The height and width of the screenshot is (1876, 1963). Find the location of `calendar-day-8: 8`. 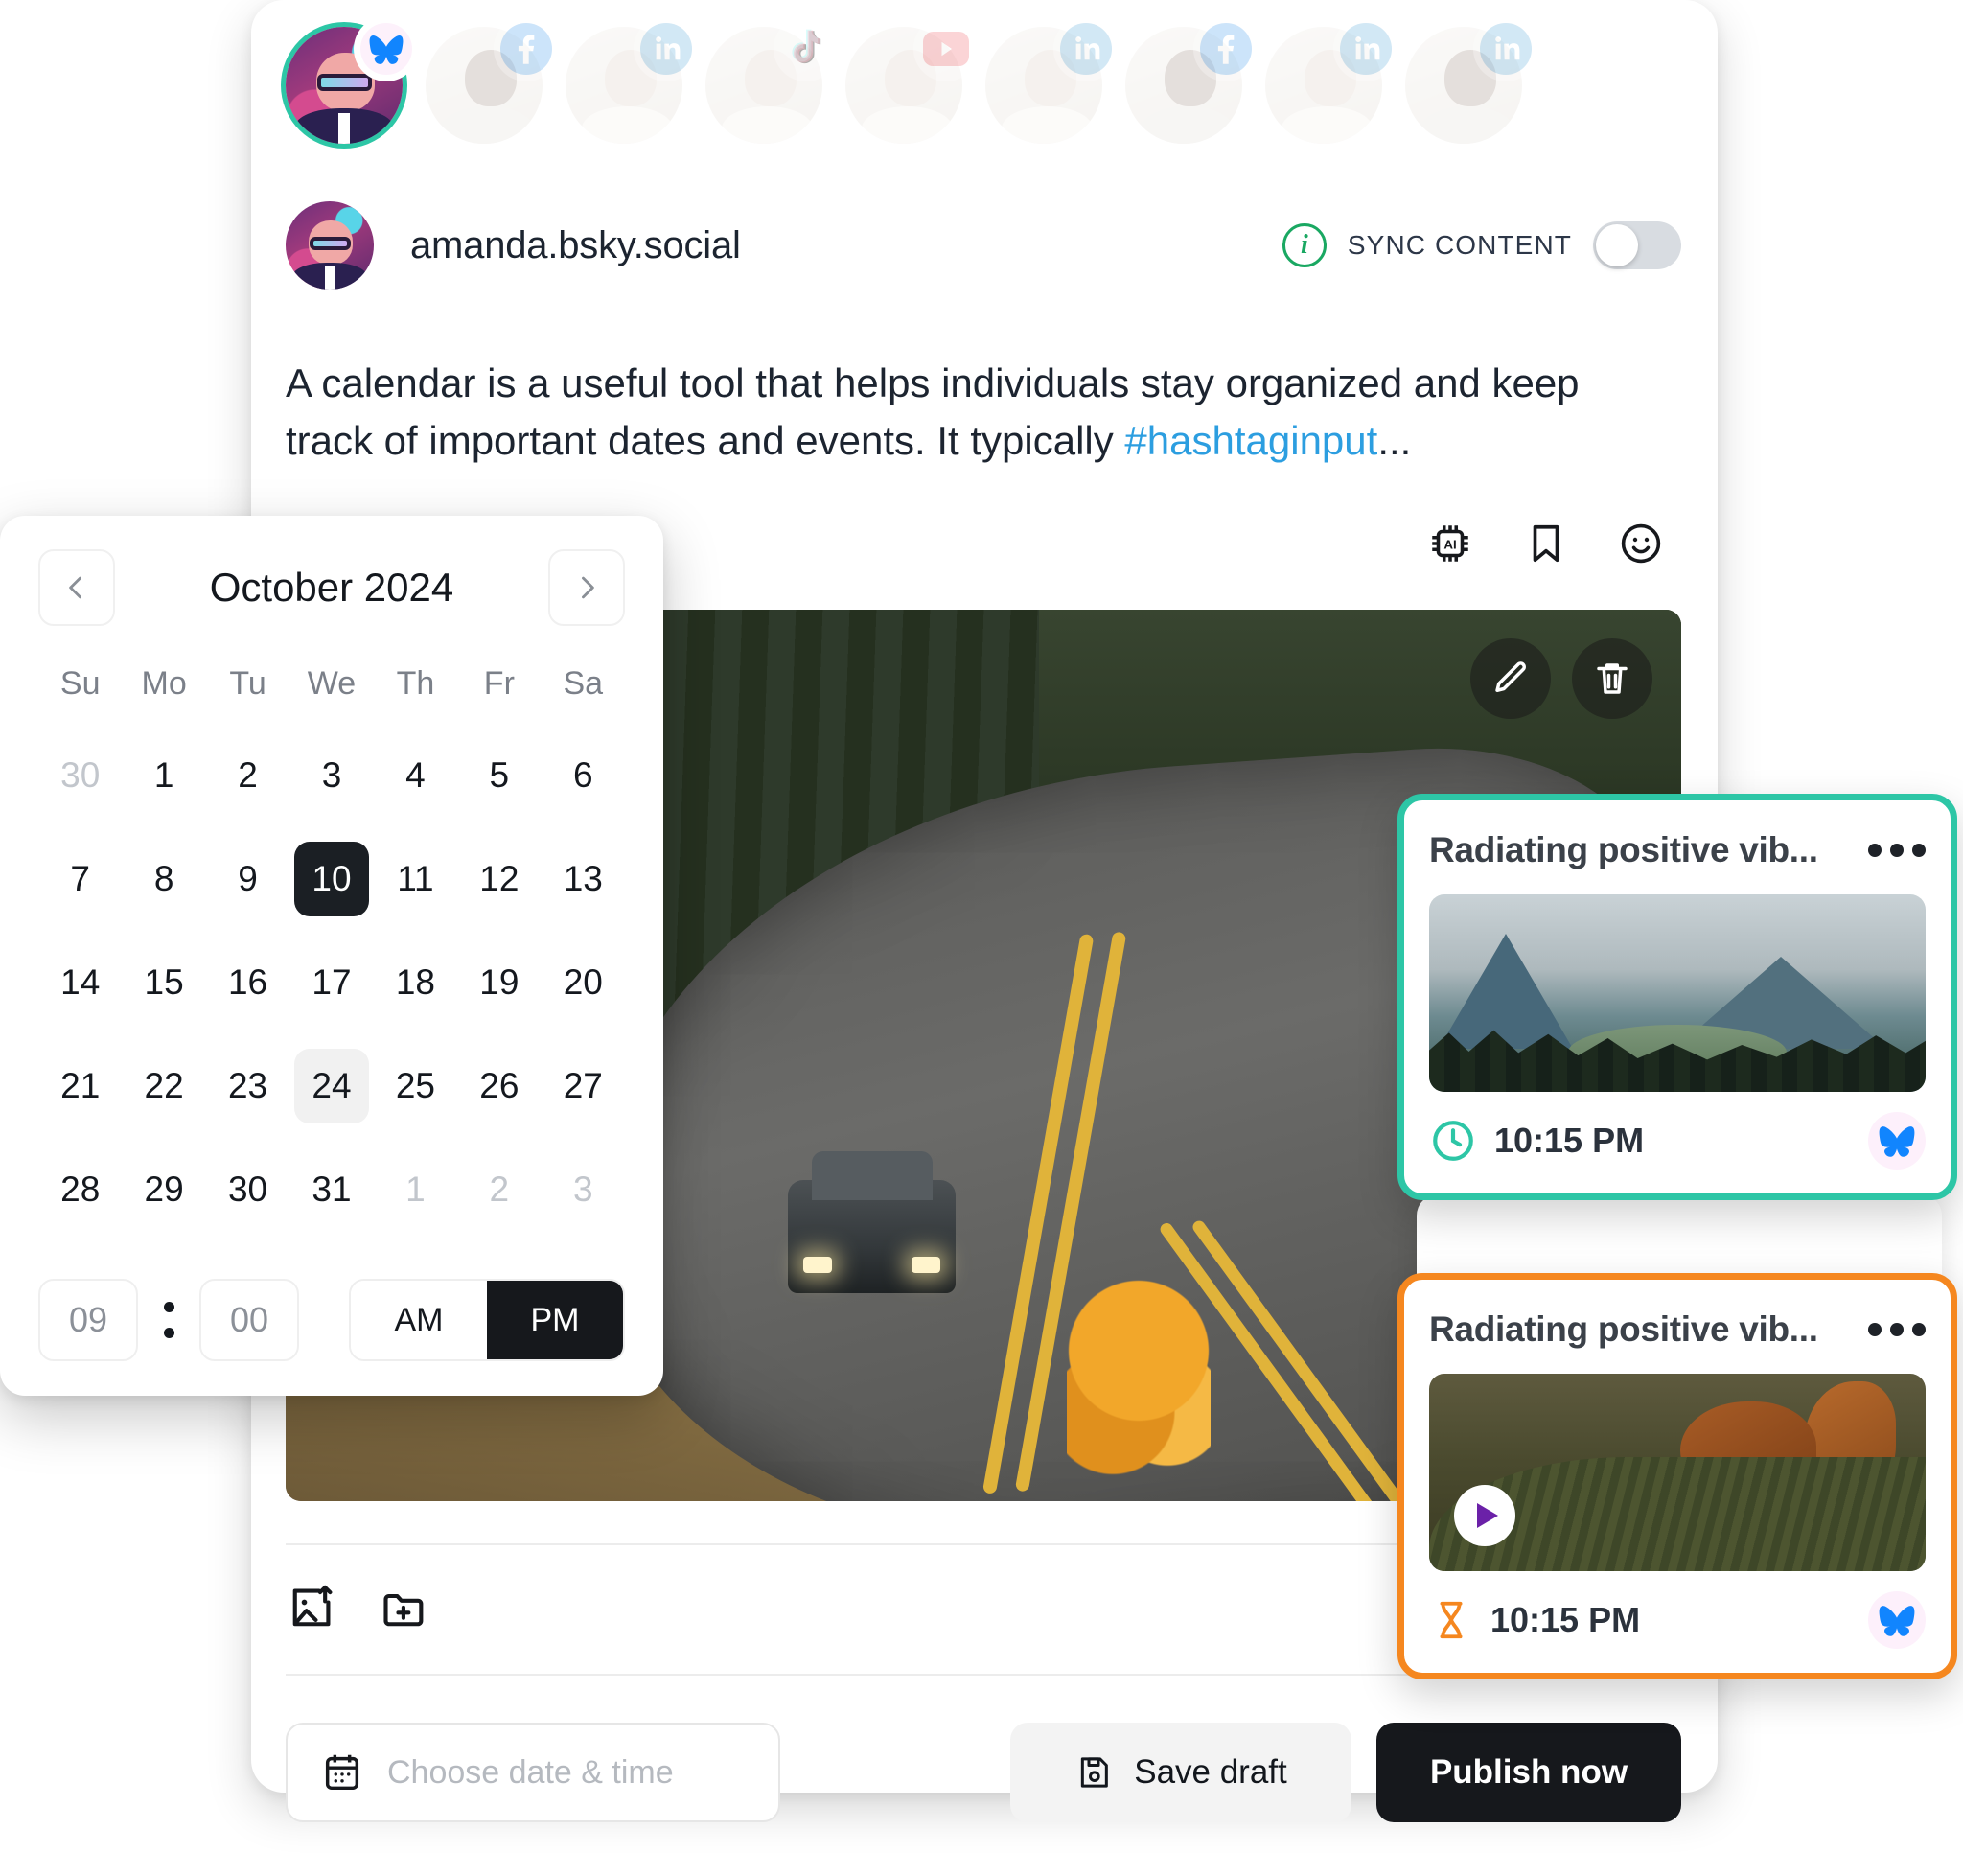

calendar-day-8: 8 is located at coordinates (163, 879).